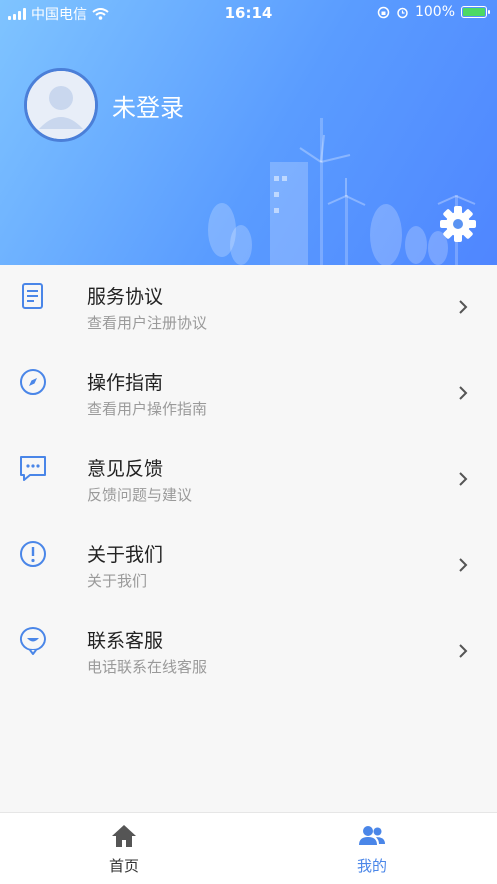 The image size is (497, 884). Describe the element at coordinates (372, 835) in the screenshot. I see `users-icon` at that location.